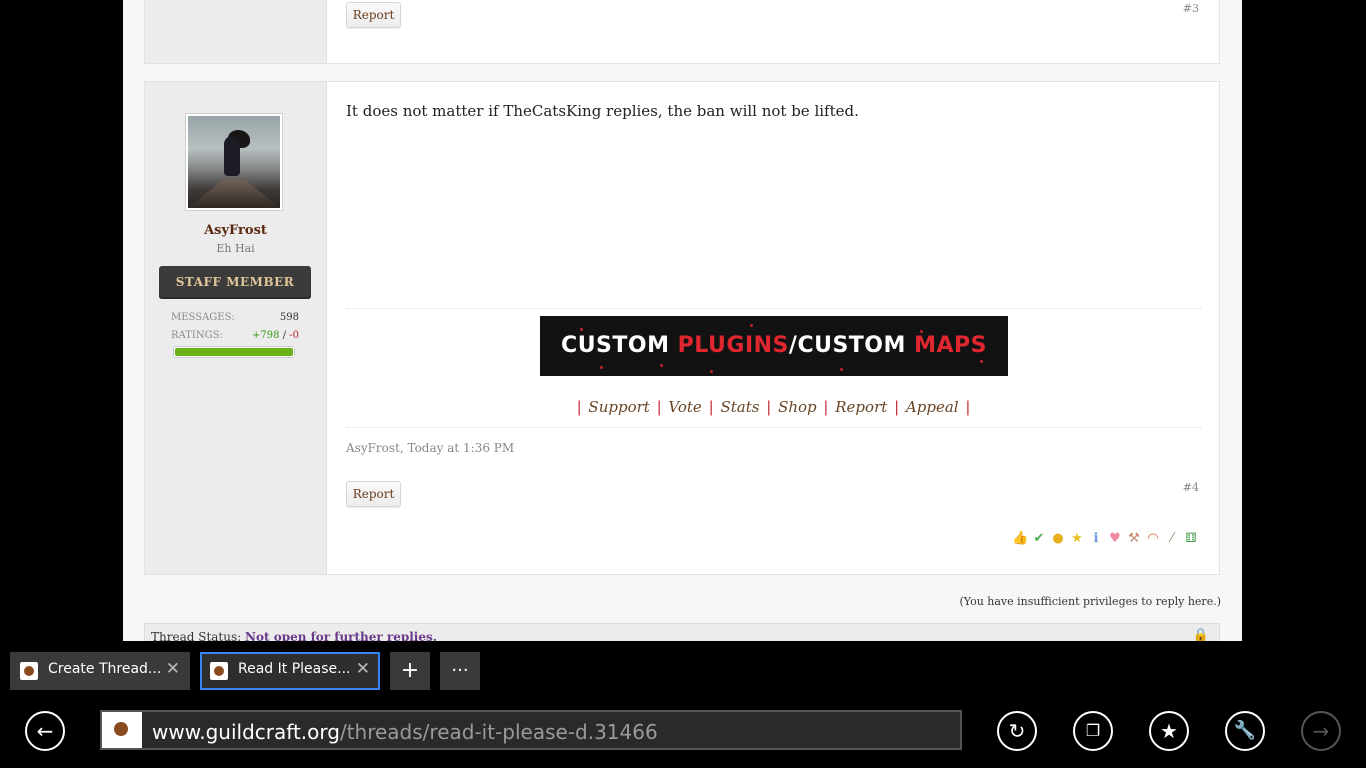 This screenshot has height=768, width=1366. I want to click on thumbs-up-icon: 👍, so click(1020, 539).